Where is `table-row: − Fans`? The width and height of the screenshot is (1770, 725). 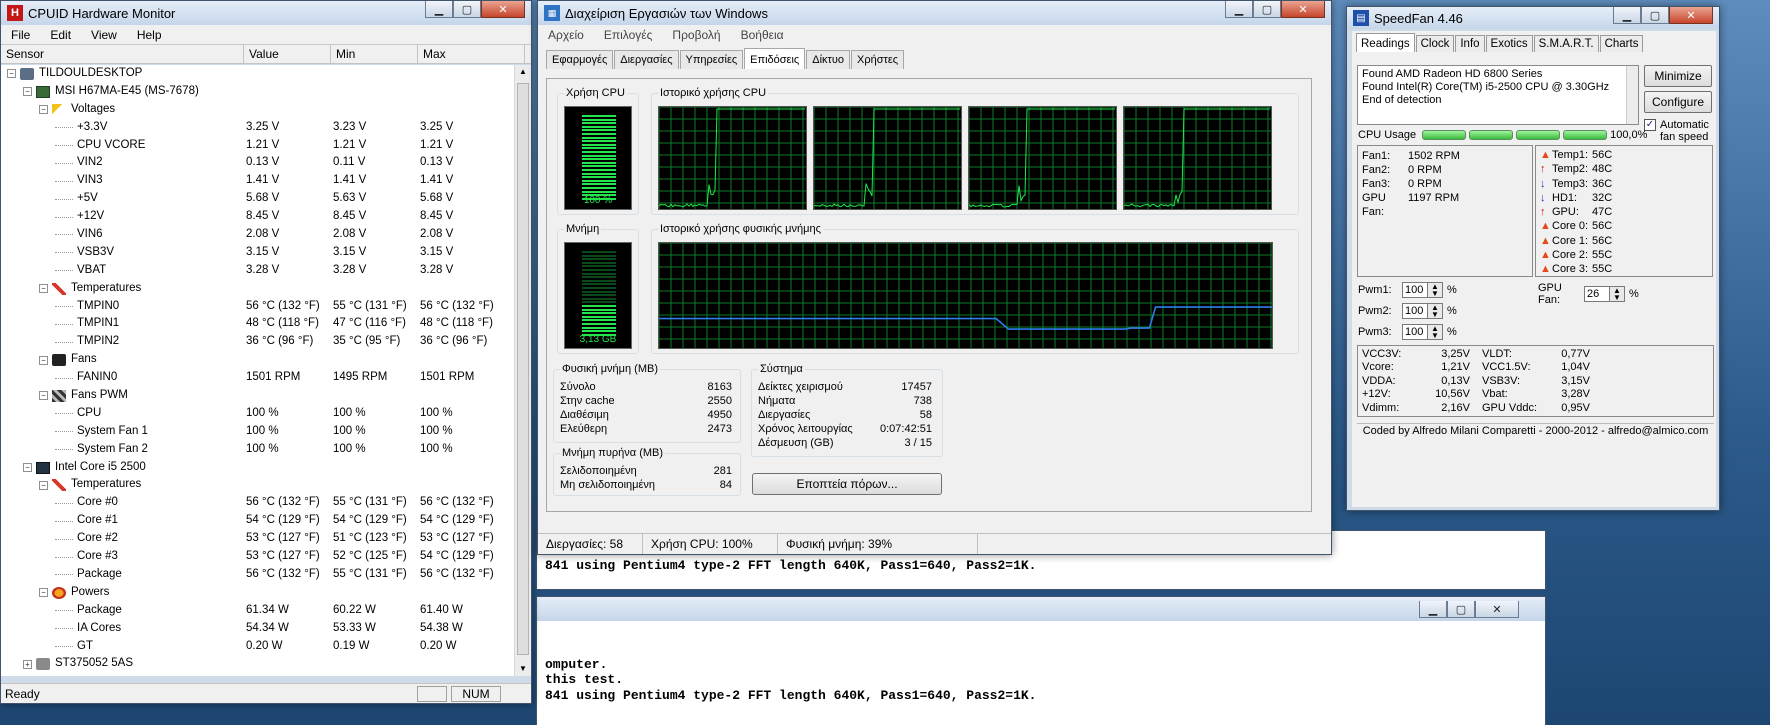 table-row: − Fans is located at coordinates (264, 360).